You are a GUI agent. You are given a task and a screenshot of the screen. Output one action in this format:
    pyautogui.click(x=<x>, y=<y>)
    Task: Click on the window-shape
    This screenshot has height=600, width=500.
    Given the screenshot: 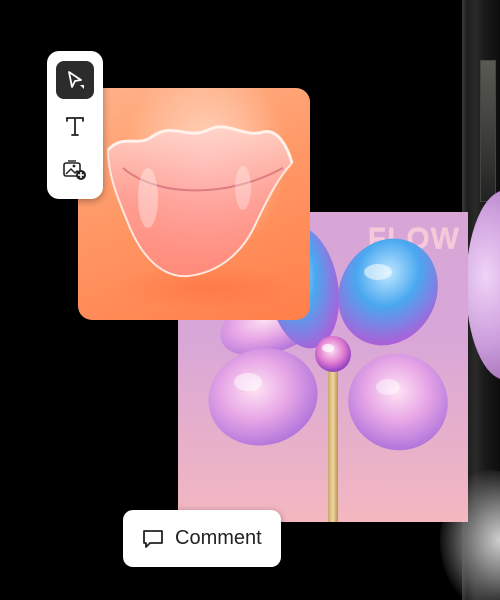 What is the action you would take?
    pyautogui.click(x=488, y=131)
    